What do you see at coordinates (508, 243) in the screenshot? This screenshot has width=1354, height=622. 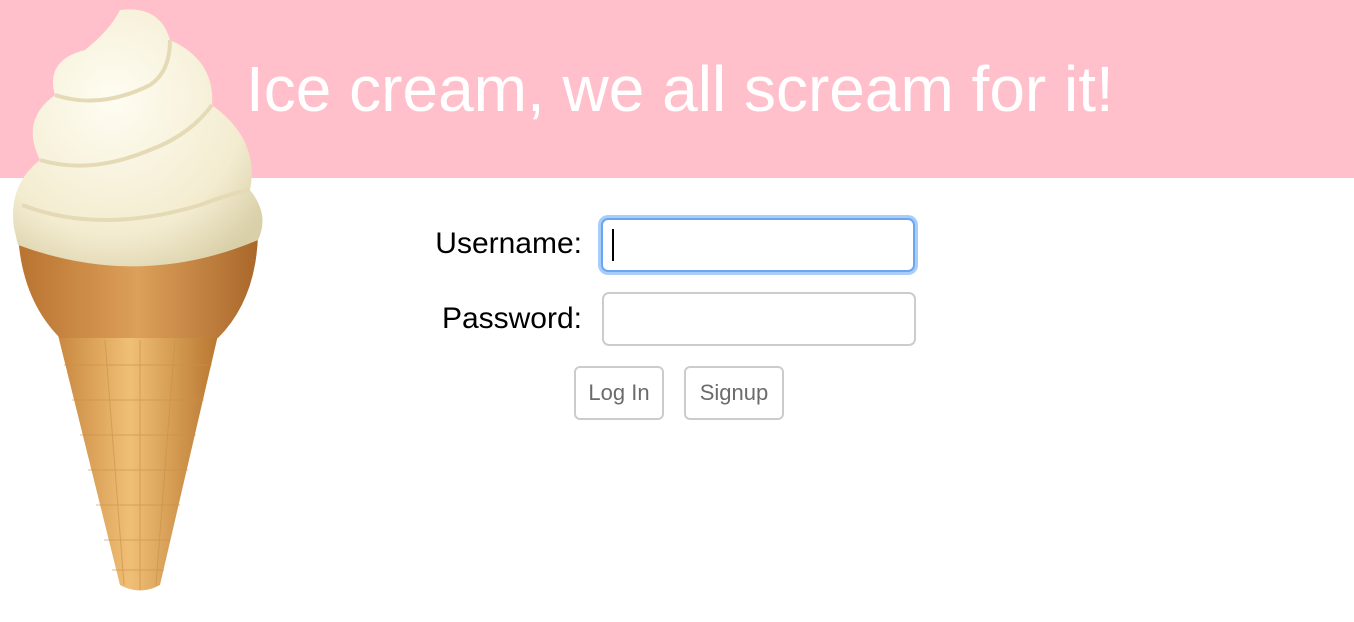 I see `username-label: Username:` at bounding box center [508, 243].